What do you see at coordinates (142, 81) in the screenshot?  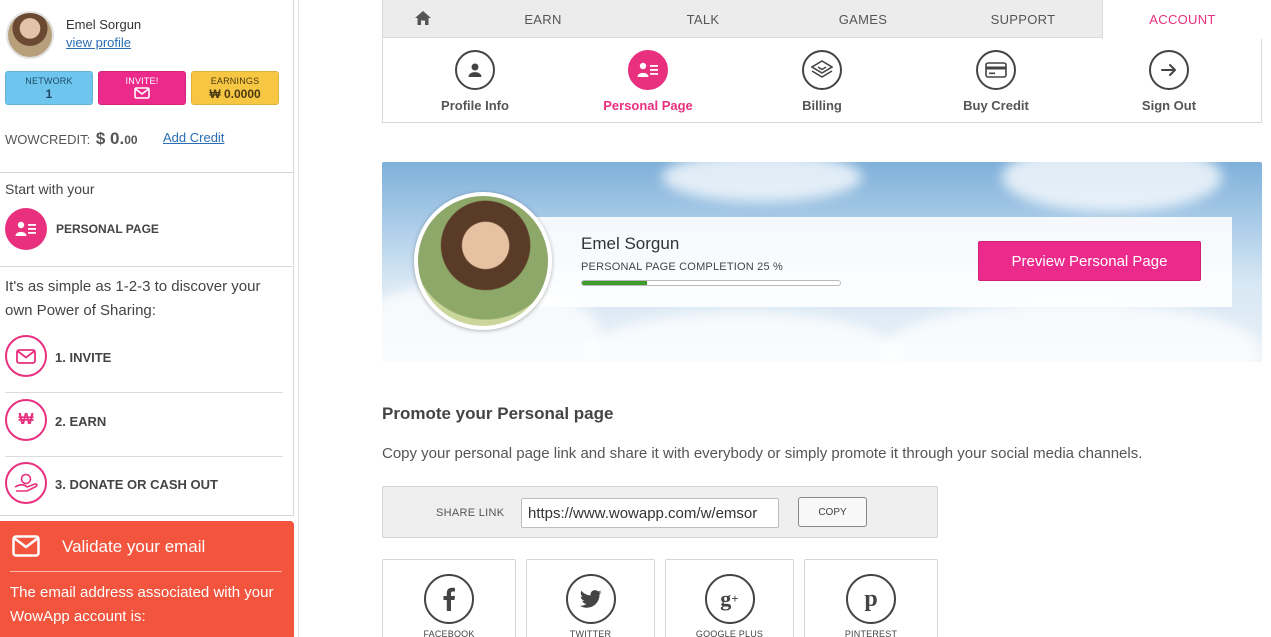 I see `invite-label: INVITE!` at bounding box center [142, 81].